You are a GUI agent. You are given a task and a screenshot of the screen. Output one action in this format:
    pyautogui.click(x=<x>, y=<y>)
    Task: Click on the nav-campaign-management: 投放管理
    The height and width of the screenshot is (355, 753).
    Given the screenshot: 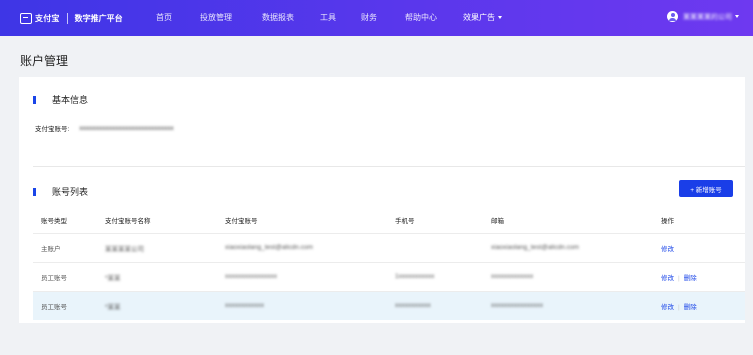 What is the action you would take?
    pyautogui.click(x=216, y=17)
    